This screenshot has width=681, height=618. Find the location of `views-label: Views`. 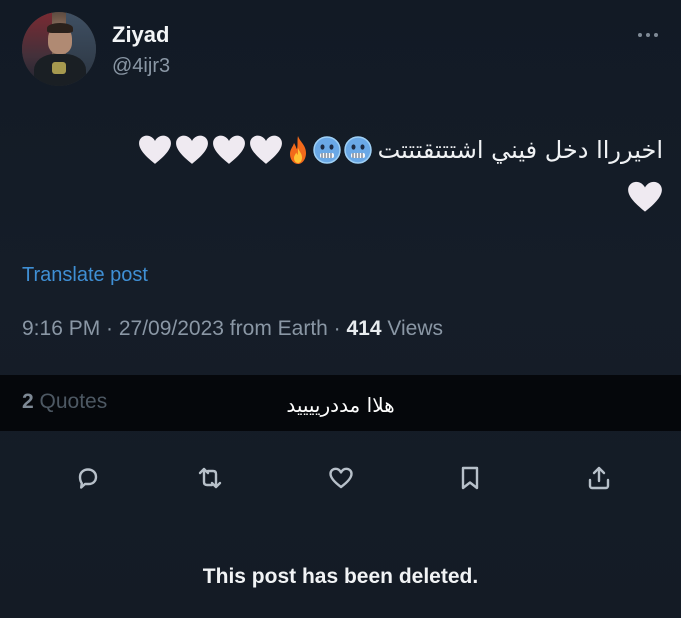

views-label: Views is located at coordinates (412, 328).